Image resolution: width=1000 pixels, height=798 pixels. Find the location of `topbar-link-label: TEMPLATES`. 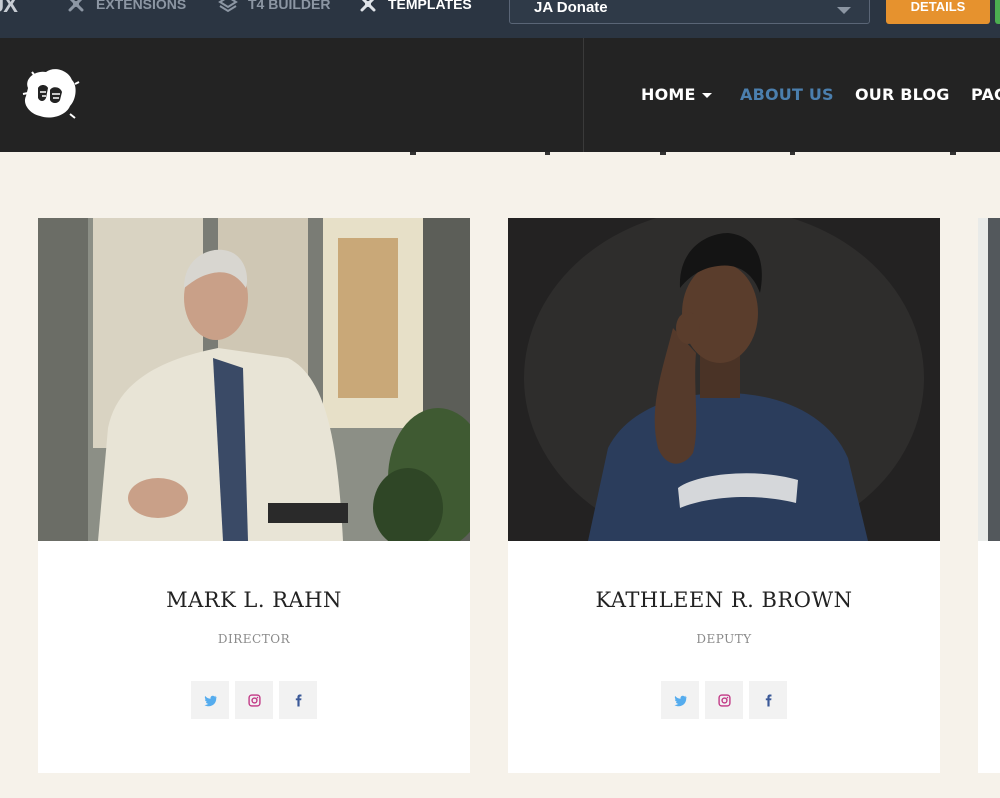

topbar-link-label: TEMPLATES is located at coordinates (430, 6).